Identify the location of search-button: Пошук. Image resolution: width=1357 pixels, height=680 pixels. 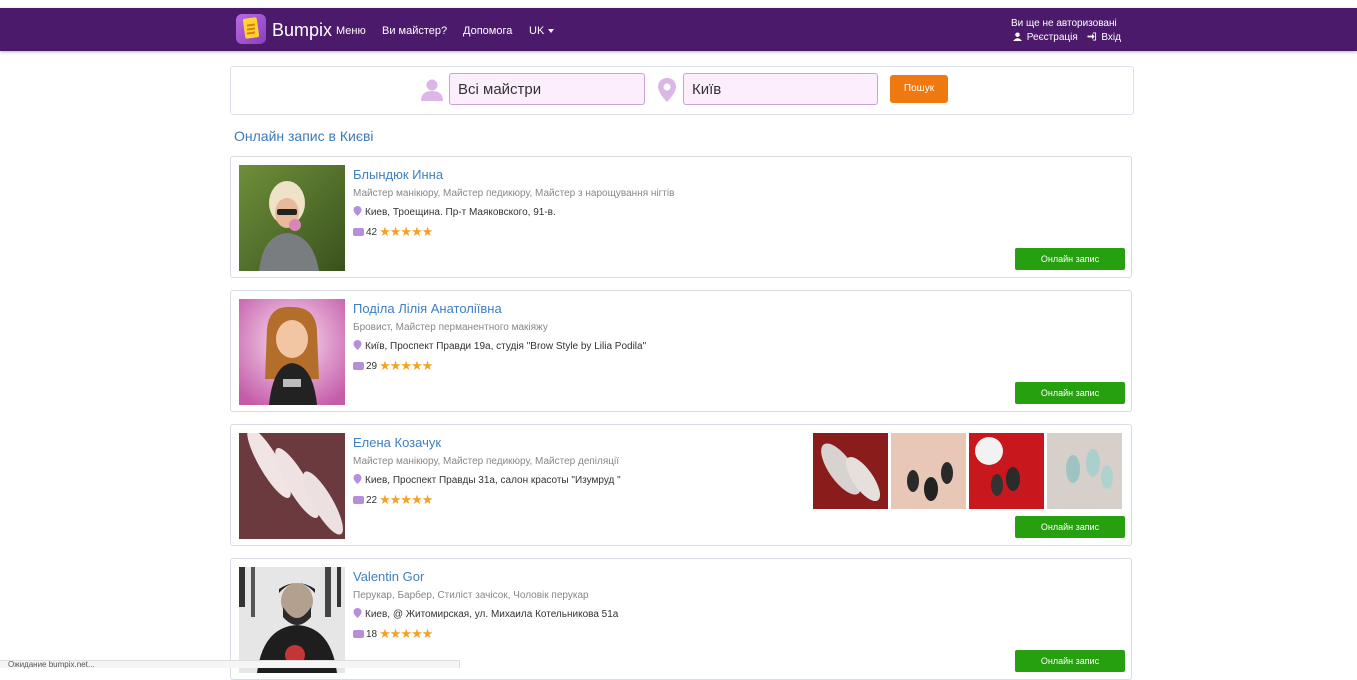
(919, 89).